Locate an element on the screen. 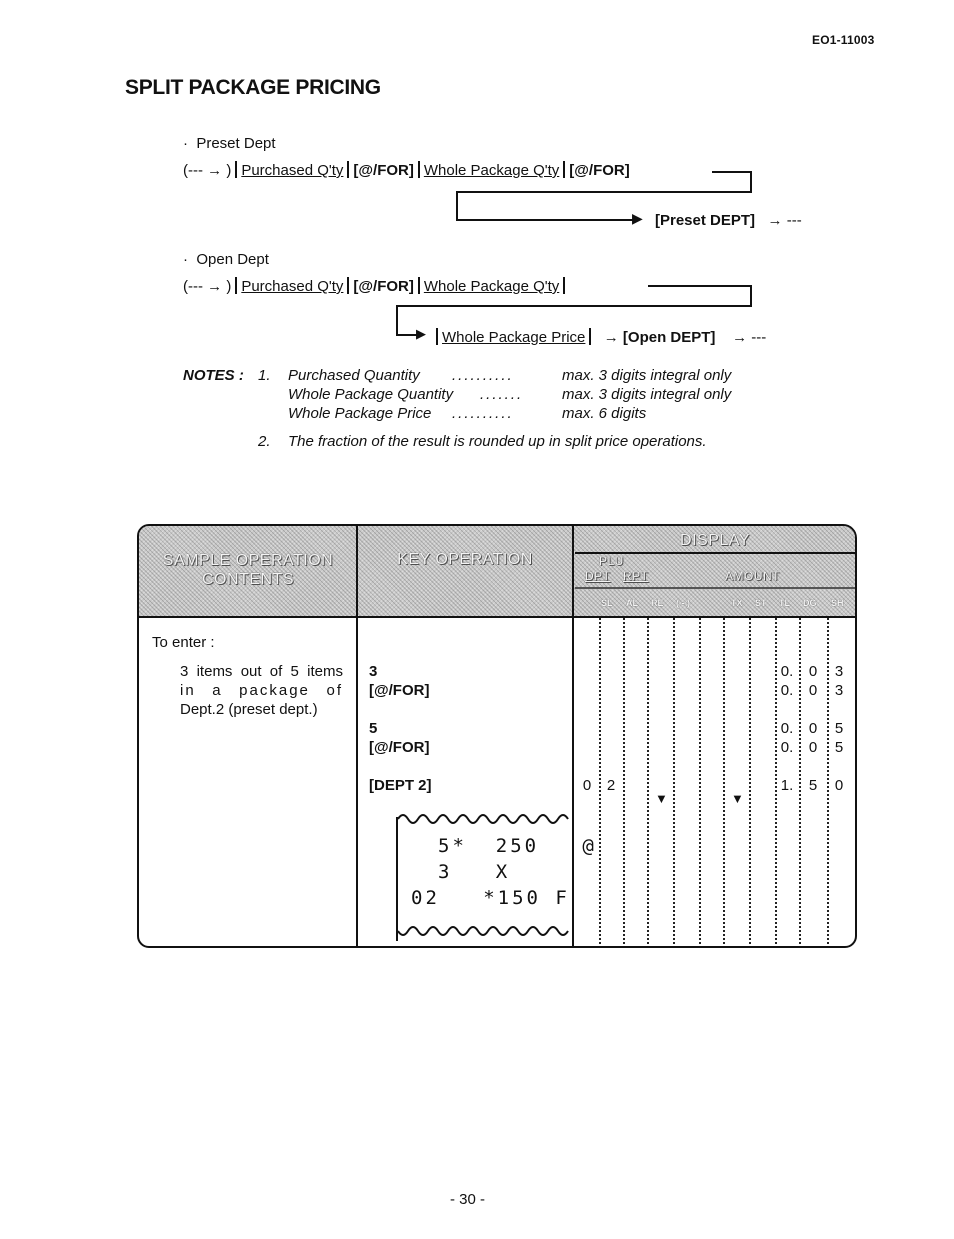  receipt-tear-top is located at coordinates (483, 819).